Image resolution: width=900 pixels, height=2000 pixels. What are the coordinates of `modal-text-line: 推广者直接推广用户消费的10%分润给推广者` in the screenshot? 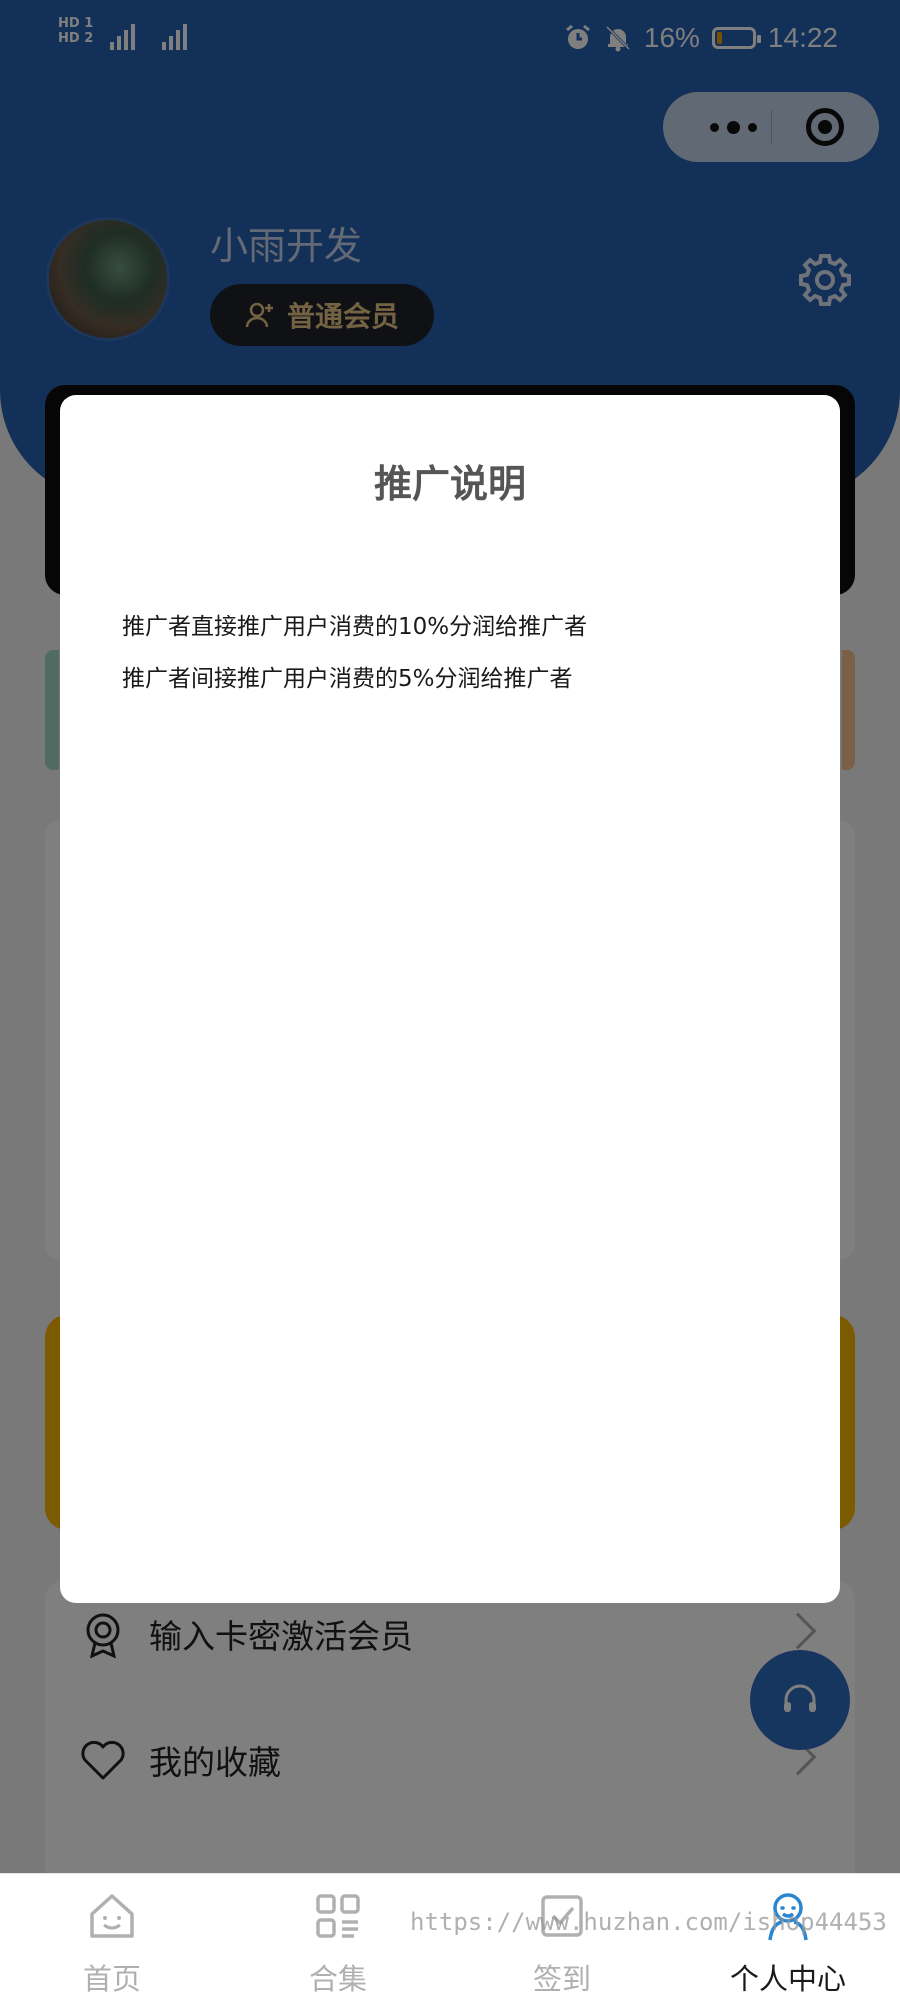 It's located at (355, 627).